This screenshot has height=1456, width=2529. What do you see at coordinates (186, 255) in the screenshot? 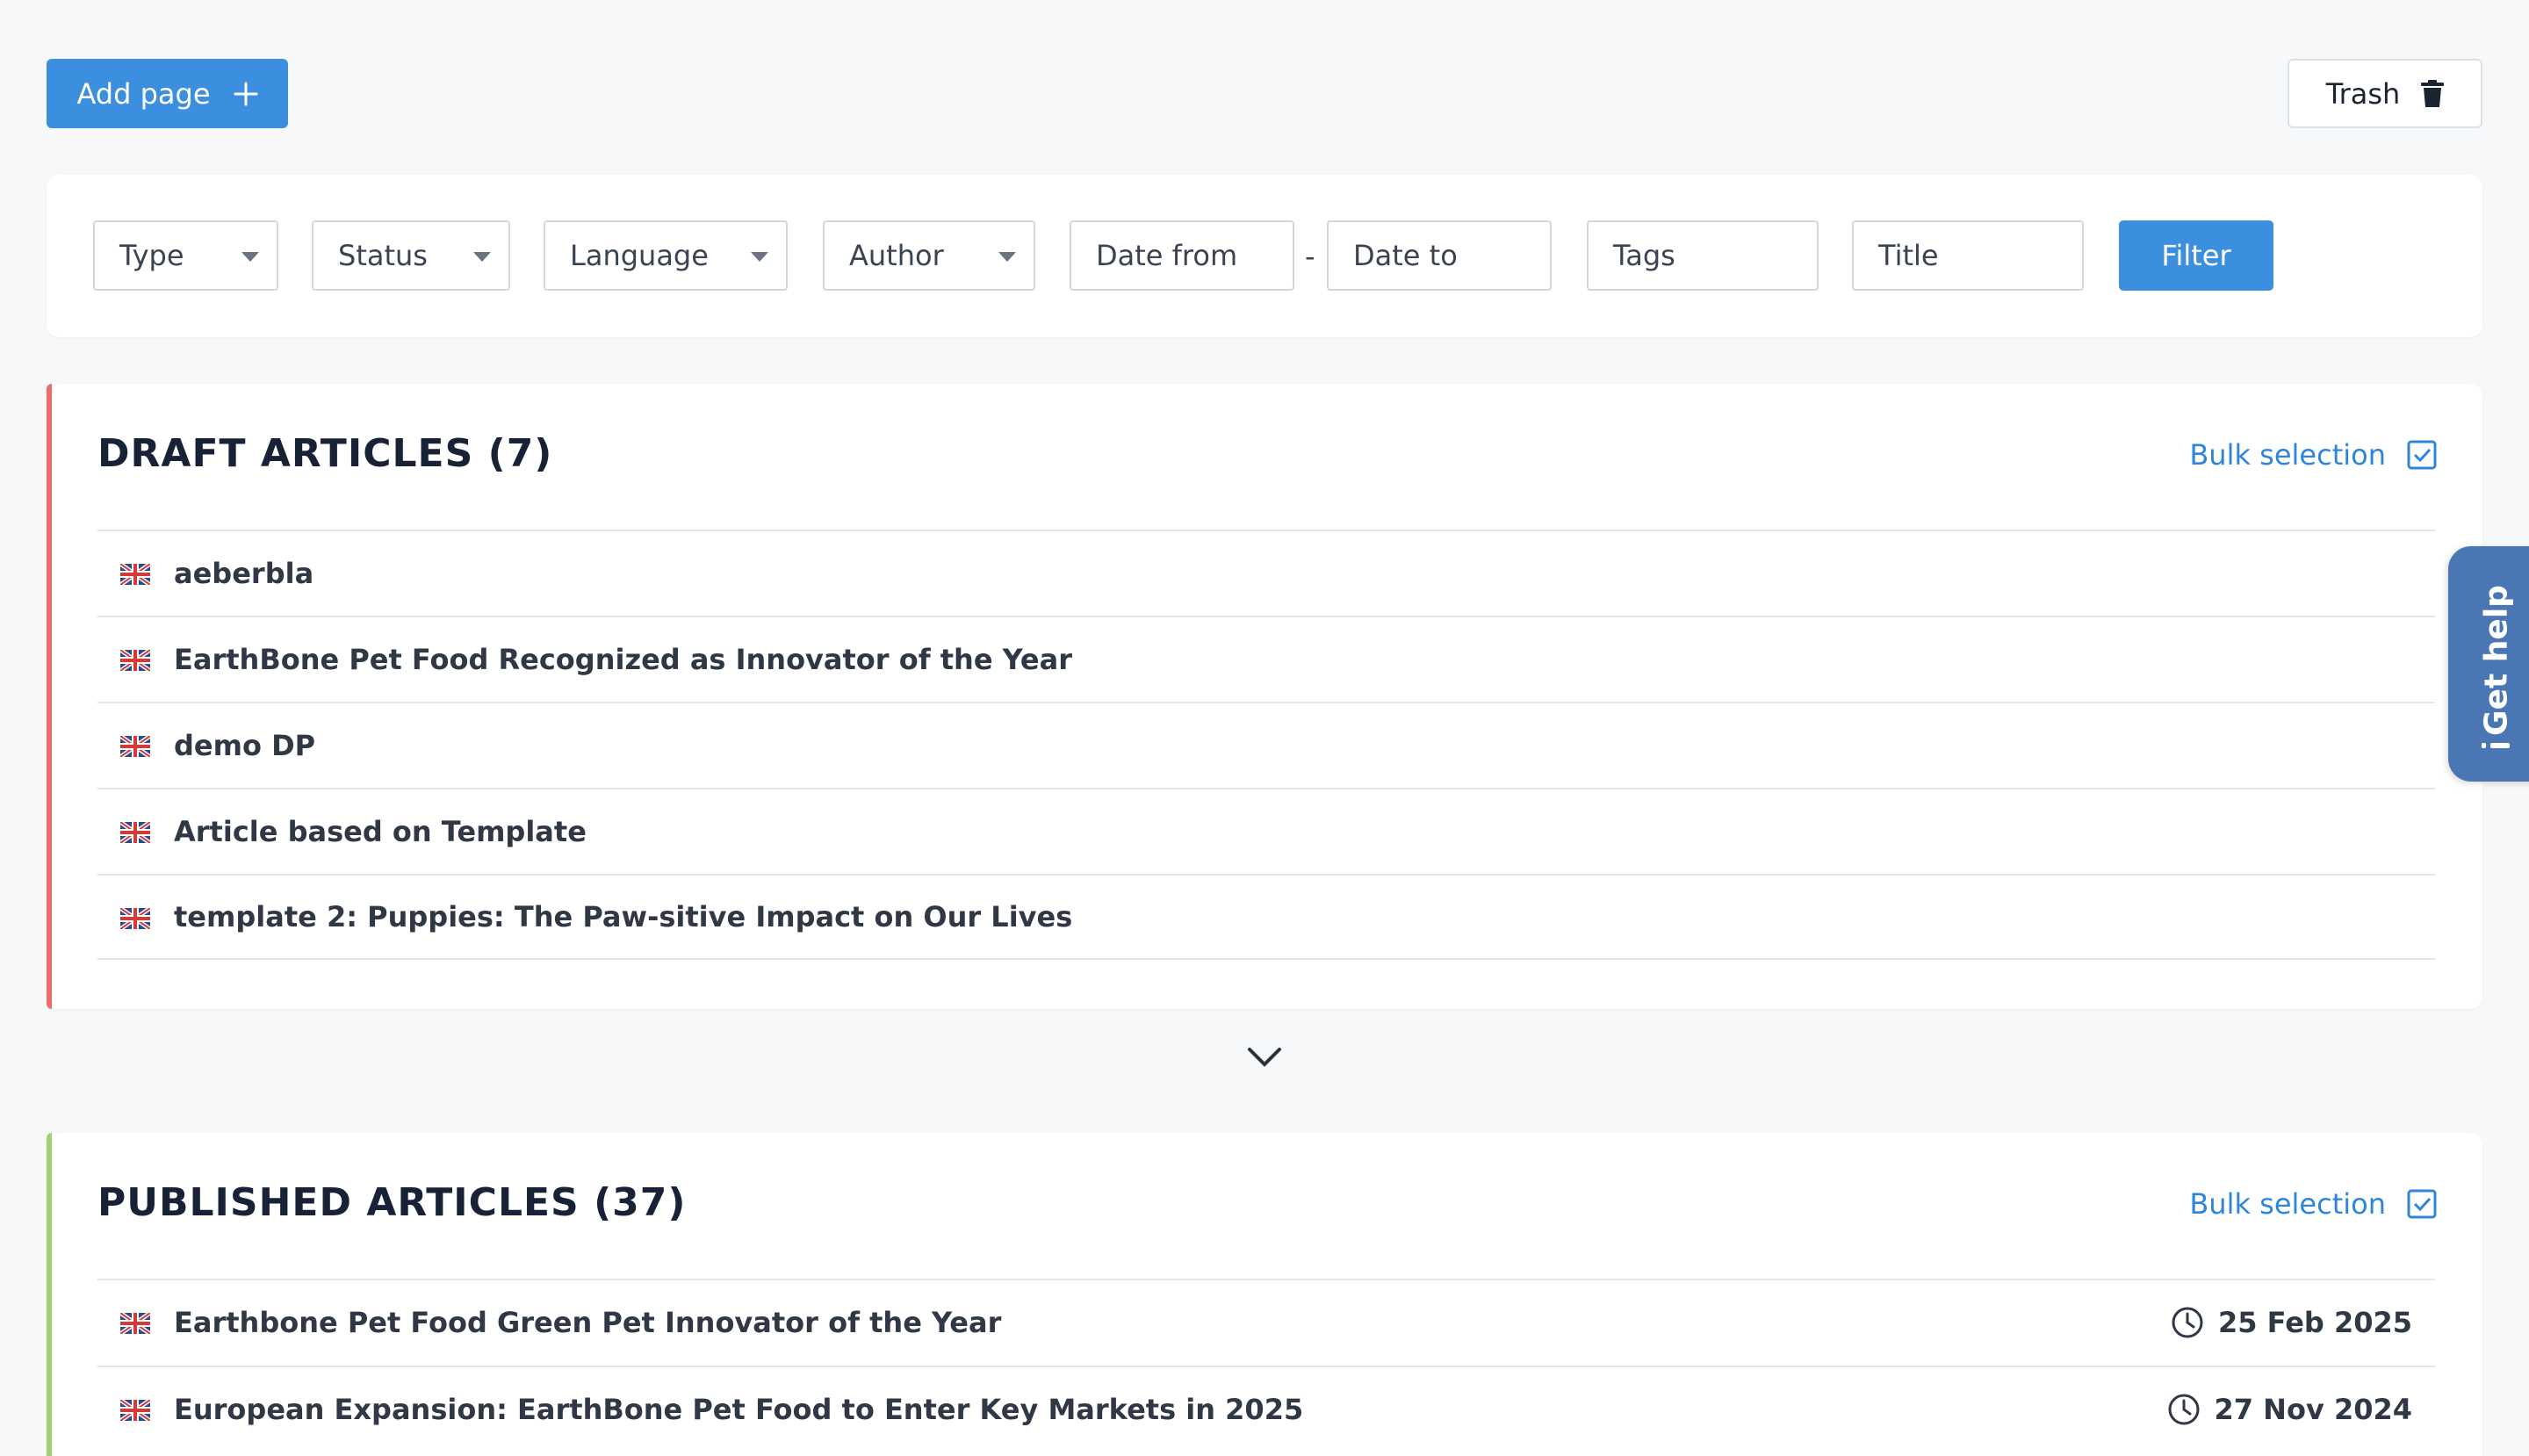
I see `type-select: Type` at bounding box center [186, 255].